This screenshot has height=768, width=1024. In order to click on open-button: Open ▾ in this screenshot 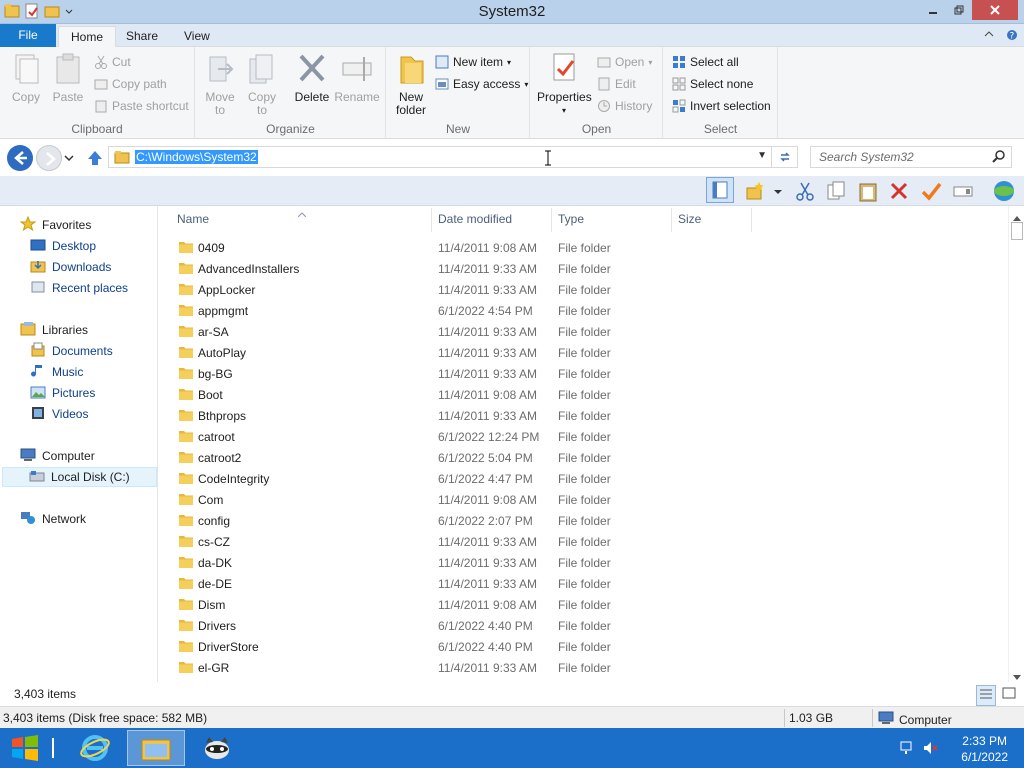, I will do `click(624, 62)`.